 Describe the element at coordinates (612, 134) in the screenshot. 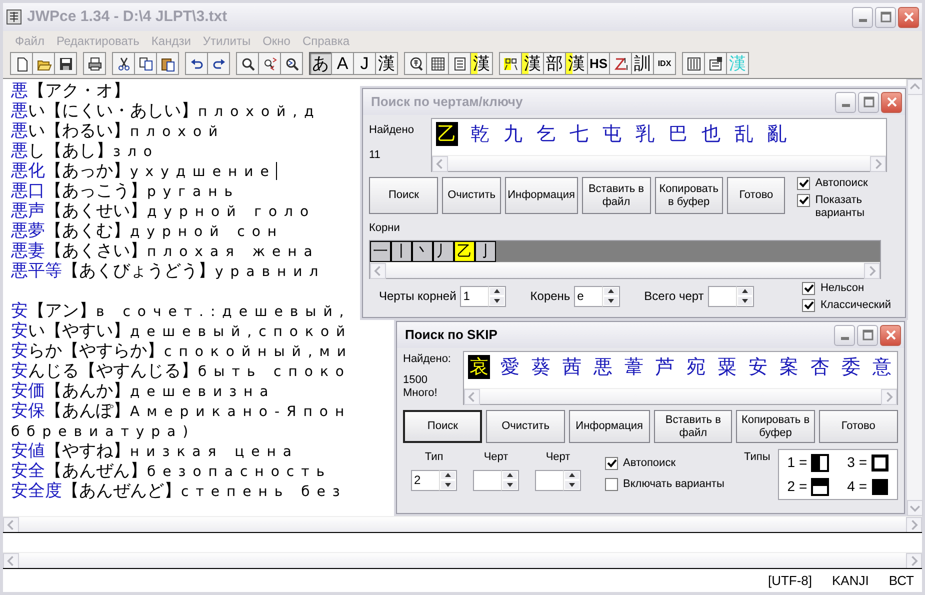

I see `kanji-result: 屯` at that location.